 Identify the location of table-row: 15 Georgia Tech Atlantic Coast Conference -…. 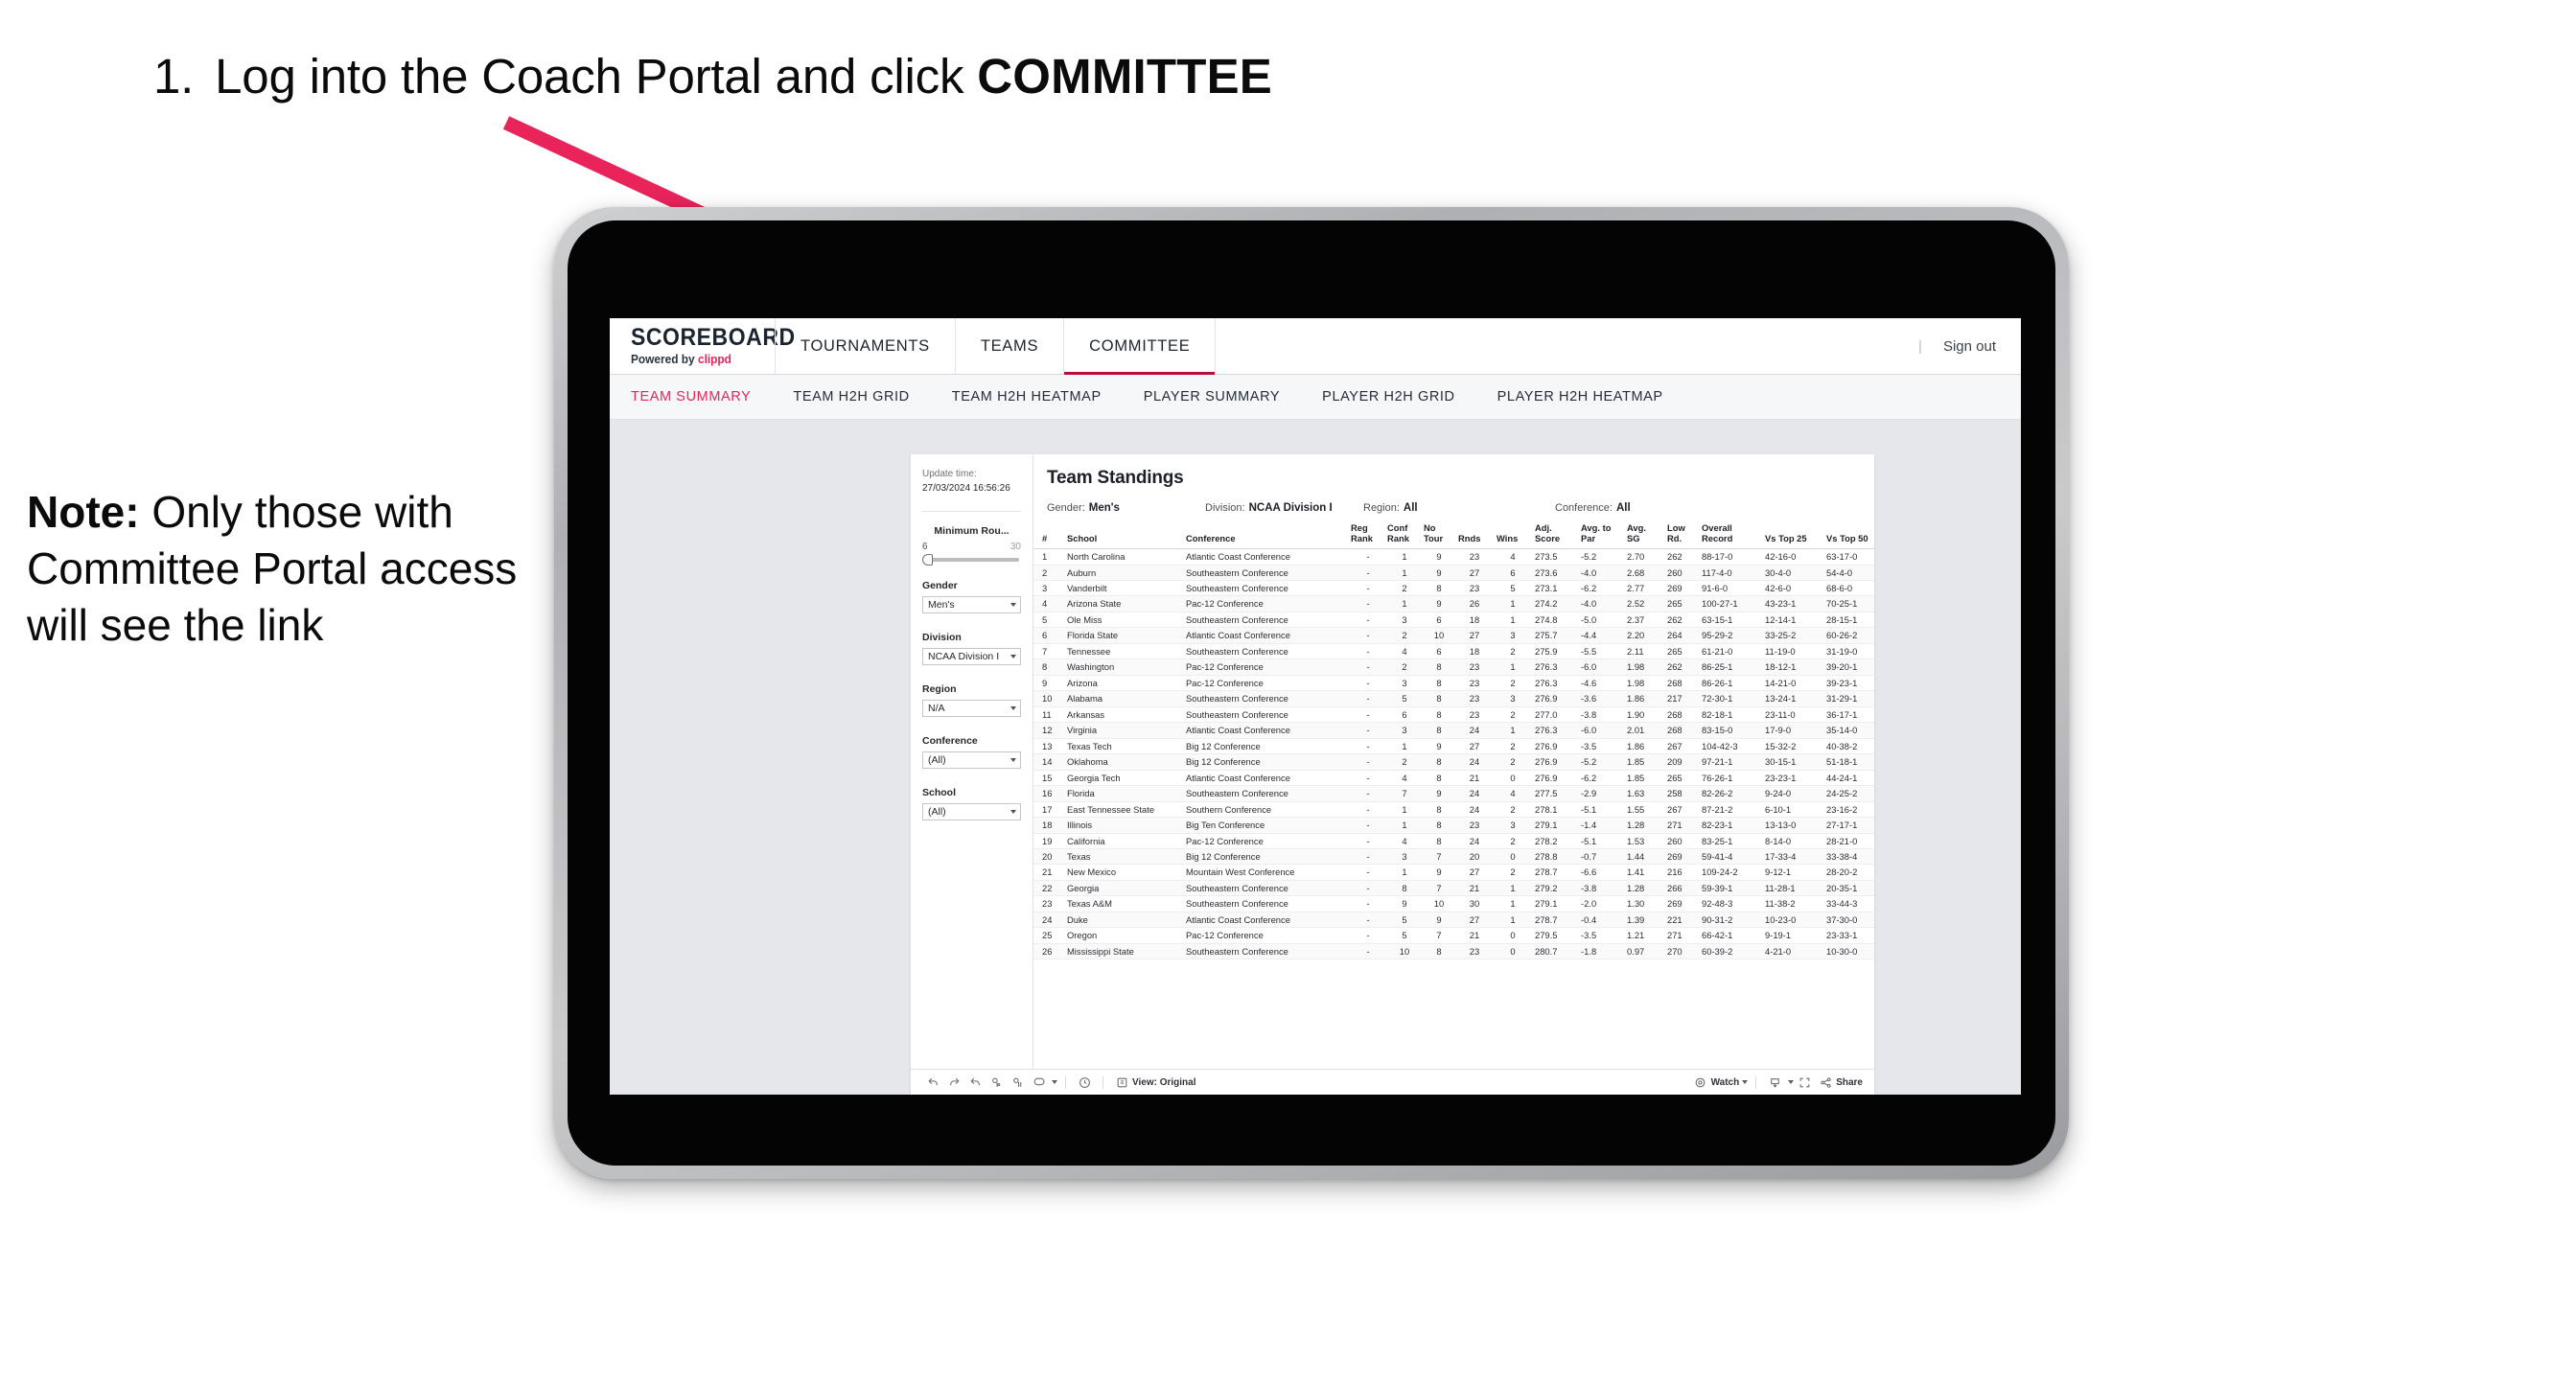
(1454, 779).